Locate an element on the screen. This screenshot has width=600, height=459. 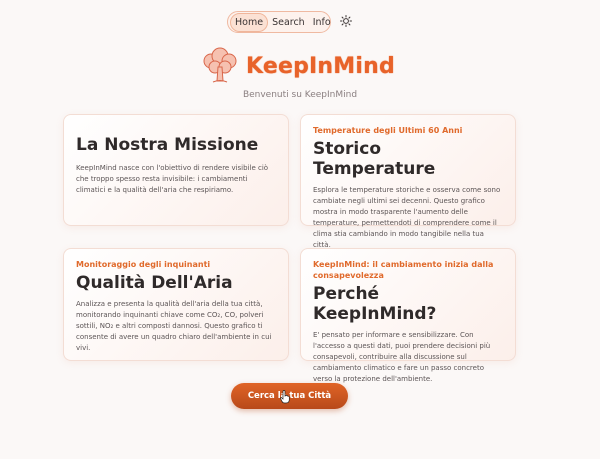
card-subtitle: Temperature degli Ultimi 60 Anni is located at coordinates (388, 130).